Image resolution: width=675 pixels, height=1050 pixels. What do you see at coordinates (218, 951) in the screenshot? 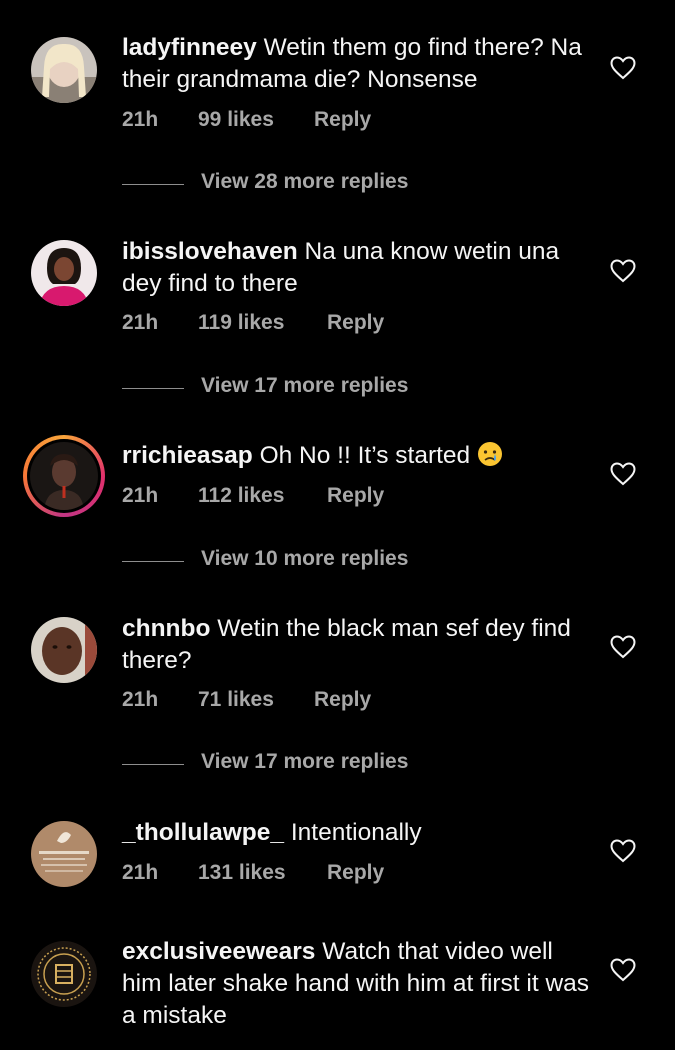
I see `comment-username: exclusiveewears` at bounding box center [218, 951].